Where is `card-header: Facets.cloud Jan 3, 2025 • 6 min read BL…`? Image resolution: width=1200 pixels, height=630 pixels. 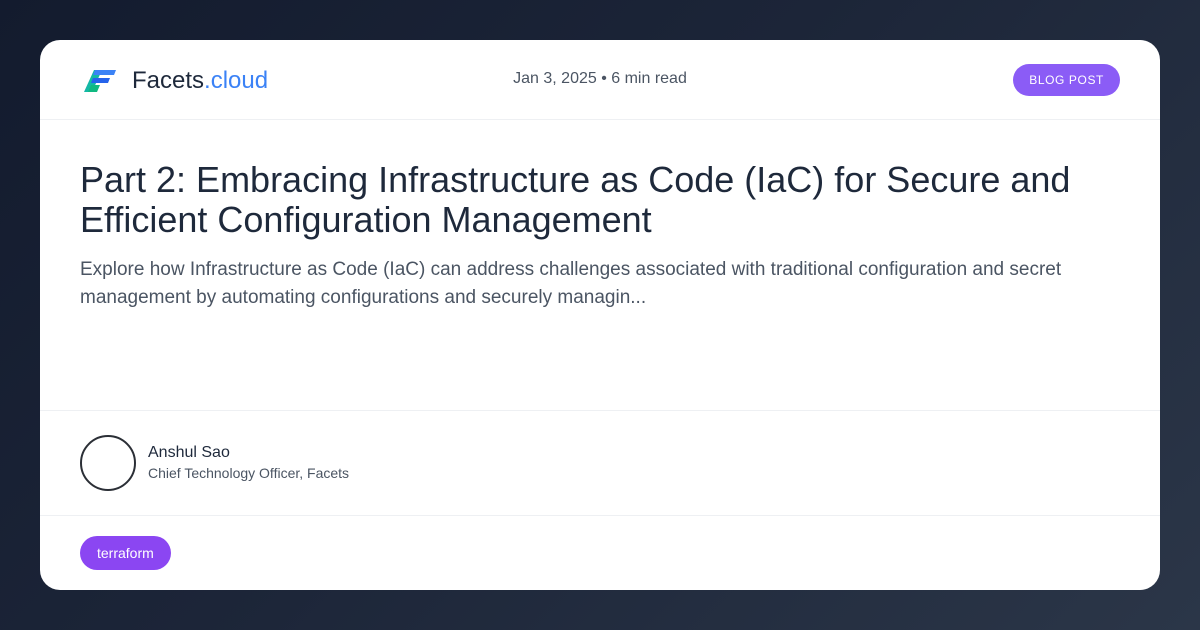
card-header: Facets.cloud Jan 3, 2025 • 6 min read BL… is located at coordinates (600, 80).